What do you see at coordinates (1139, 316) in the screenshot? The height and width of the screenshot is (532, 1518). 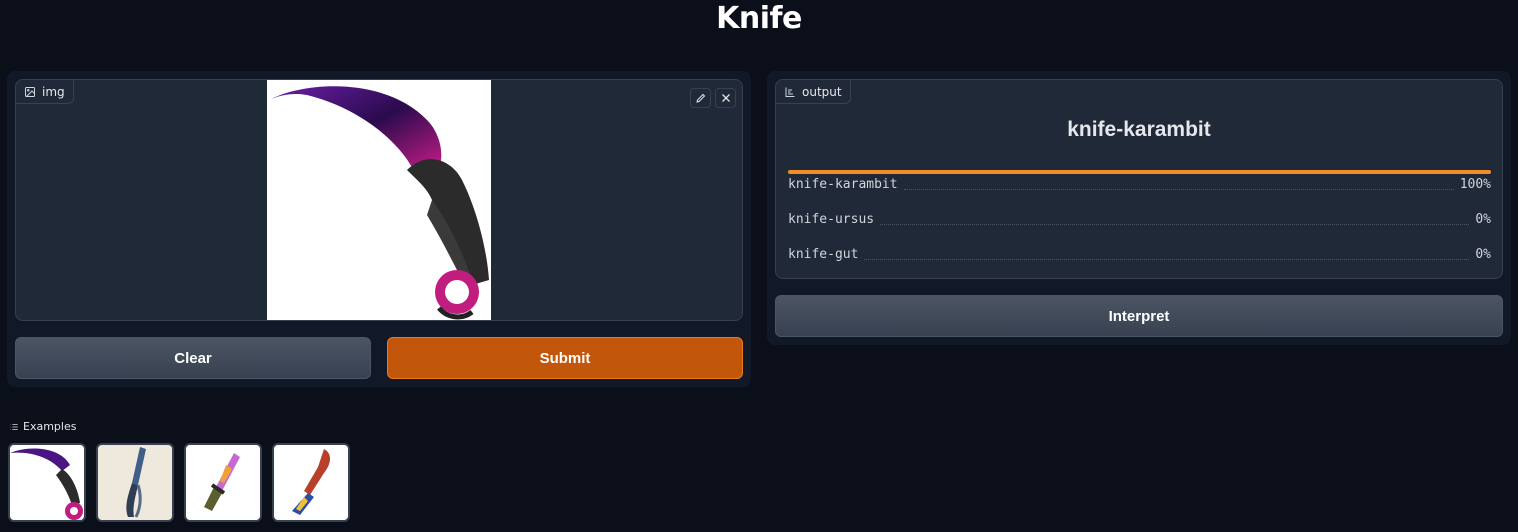 I see `interpret-button: Interpret` at bounding box center [1139, 316].